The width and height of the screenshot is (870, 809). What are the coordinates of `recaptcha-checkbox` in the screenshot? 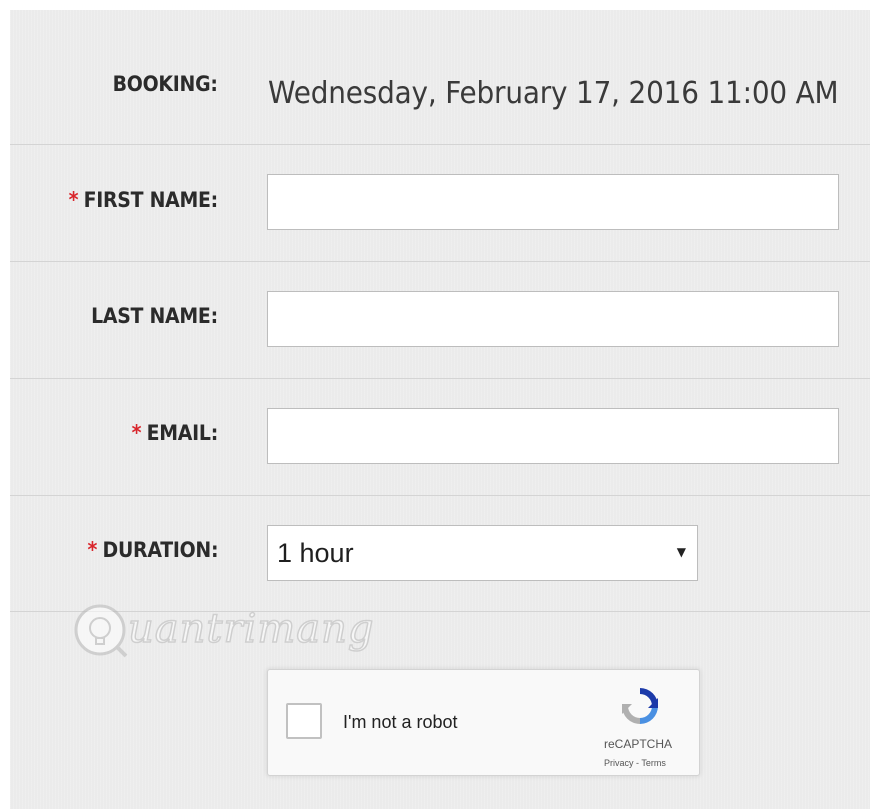 It's located at (304, 721).